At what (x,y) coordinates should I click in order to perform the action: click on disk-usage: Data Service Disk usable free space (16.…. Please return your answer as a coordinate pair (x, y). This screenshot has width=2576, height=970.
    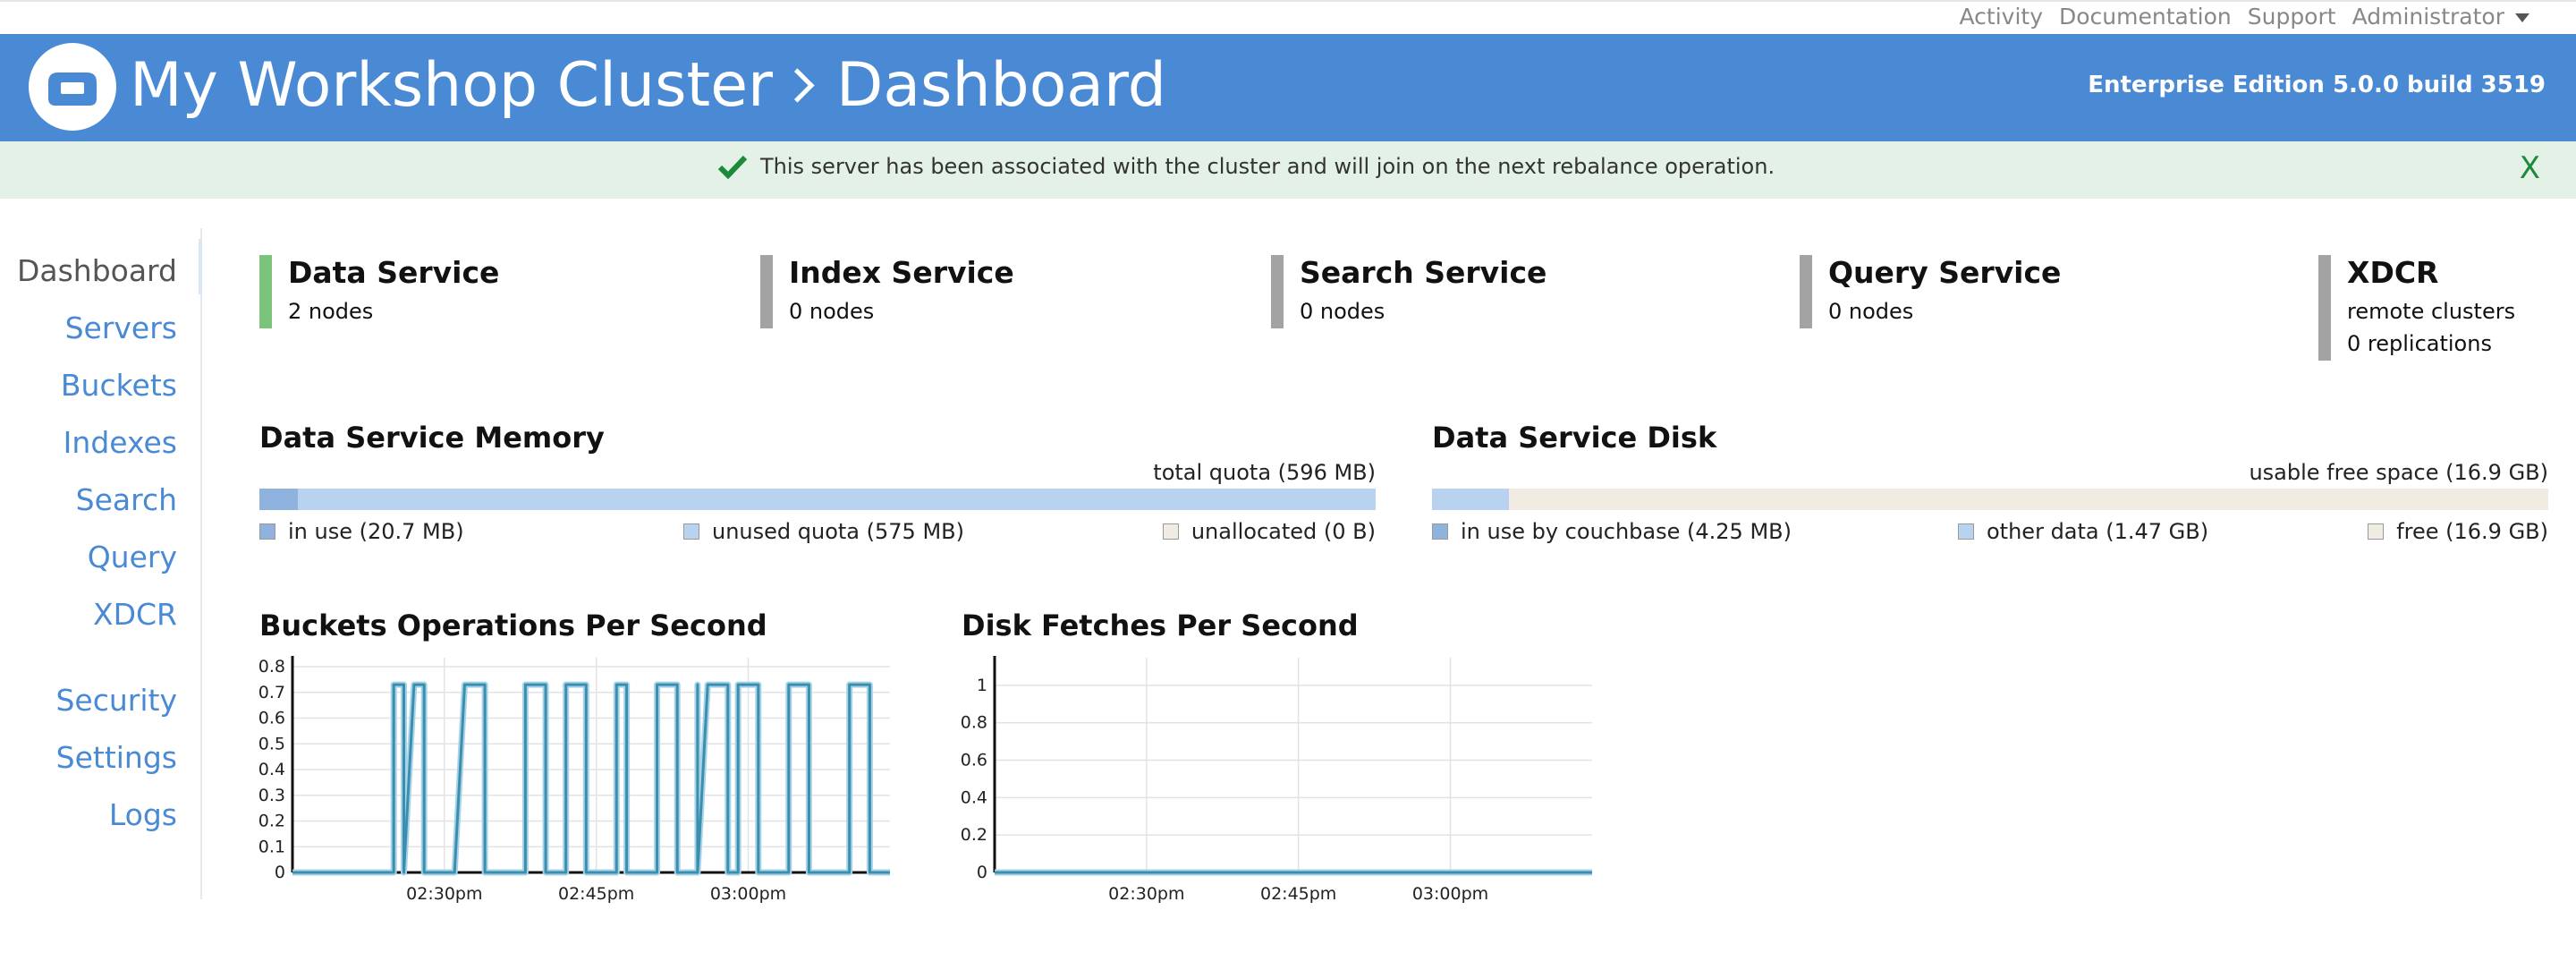
    Looking at the image, I should click on (1990, 482).